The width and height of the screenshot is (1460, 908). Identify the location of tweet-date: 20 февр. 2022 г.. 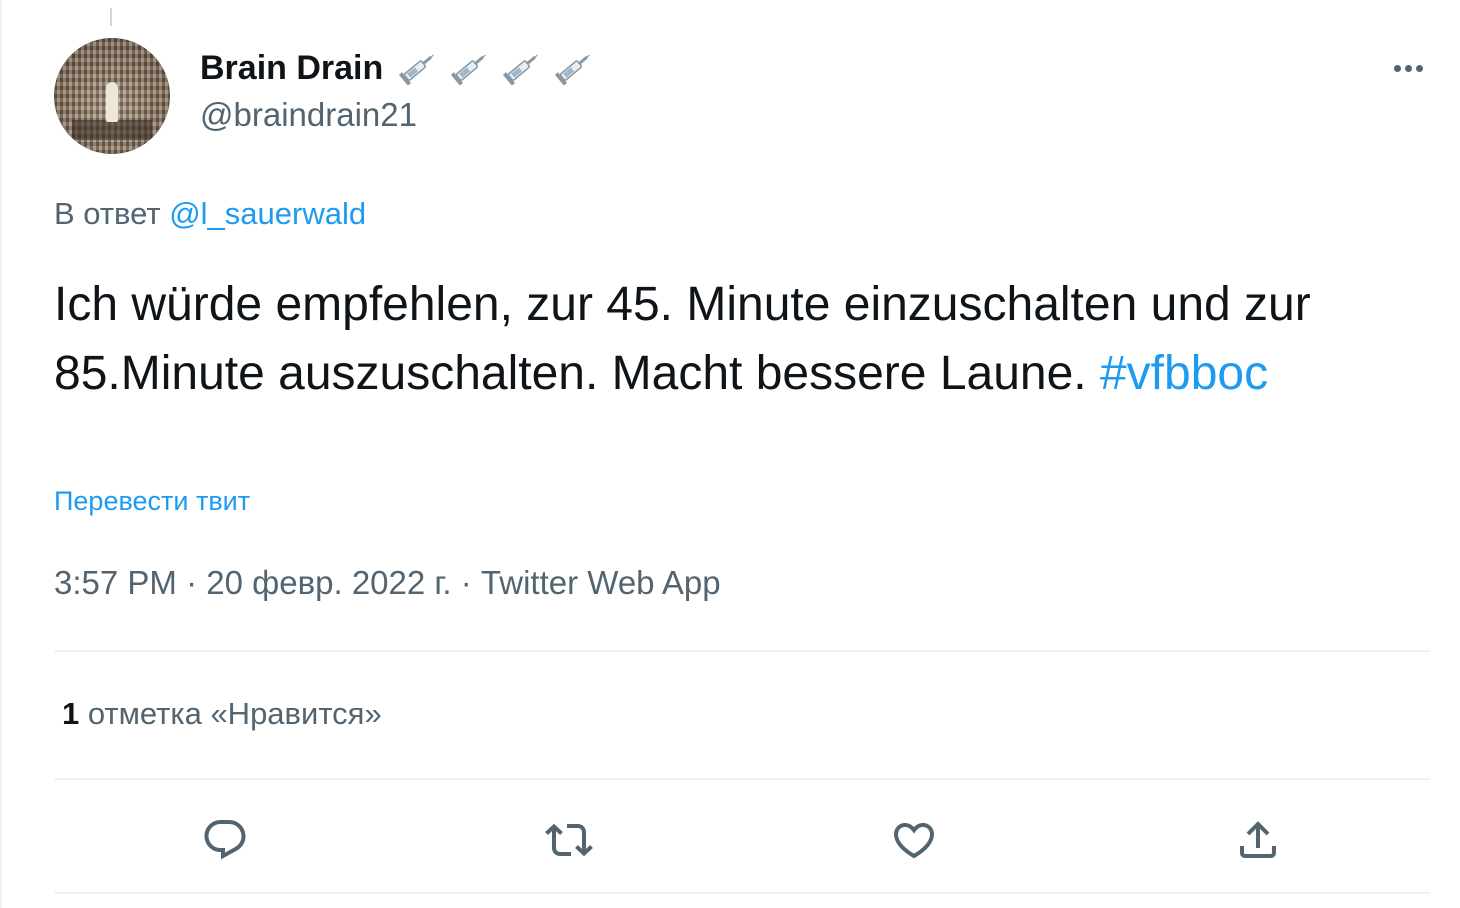
(328, 582).